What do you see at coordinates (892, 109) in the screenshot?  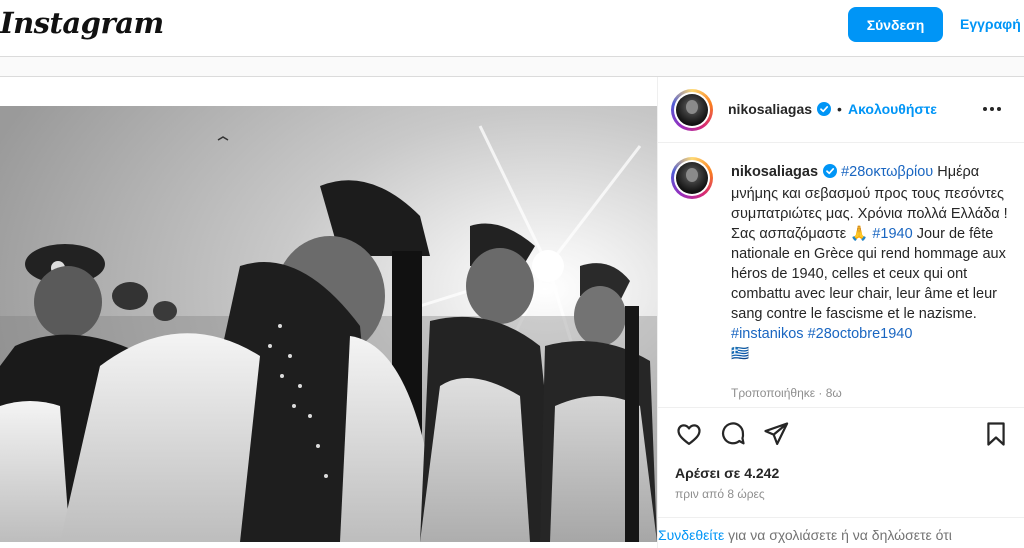 I see `follow-button: Ακολουθήστε` at bounding box center [892, 109].